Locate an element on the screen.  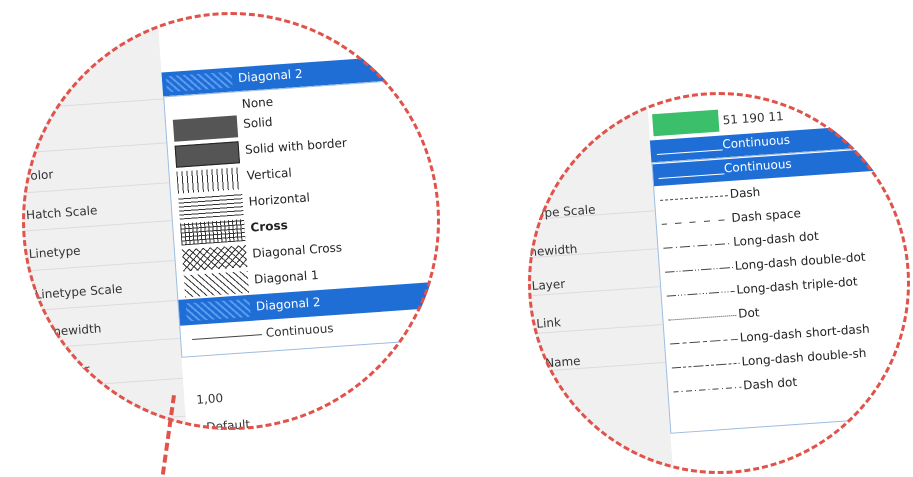
label-color-2: lor is located at coordinates (82, 370).